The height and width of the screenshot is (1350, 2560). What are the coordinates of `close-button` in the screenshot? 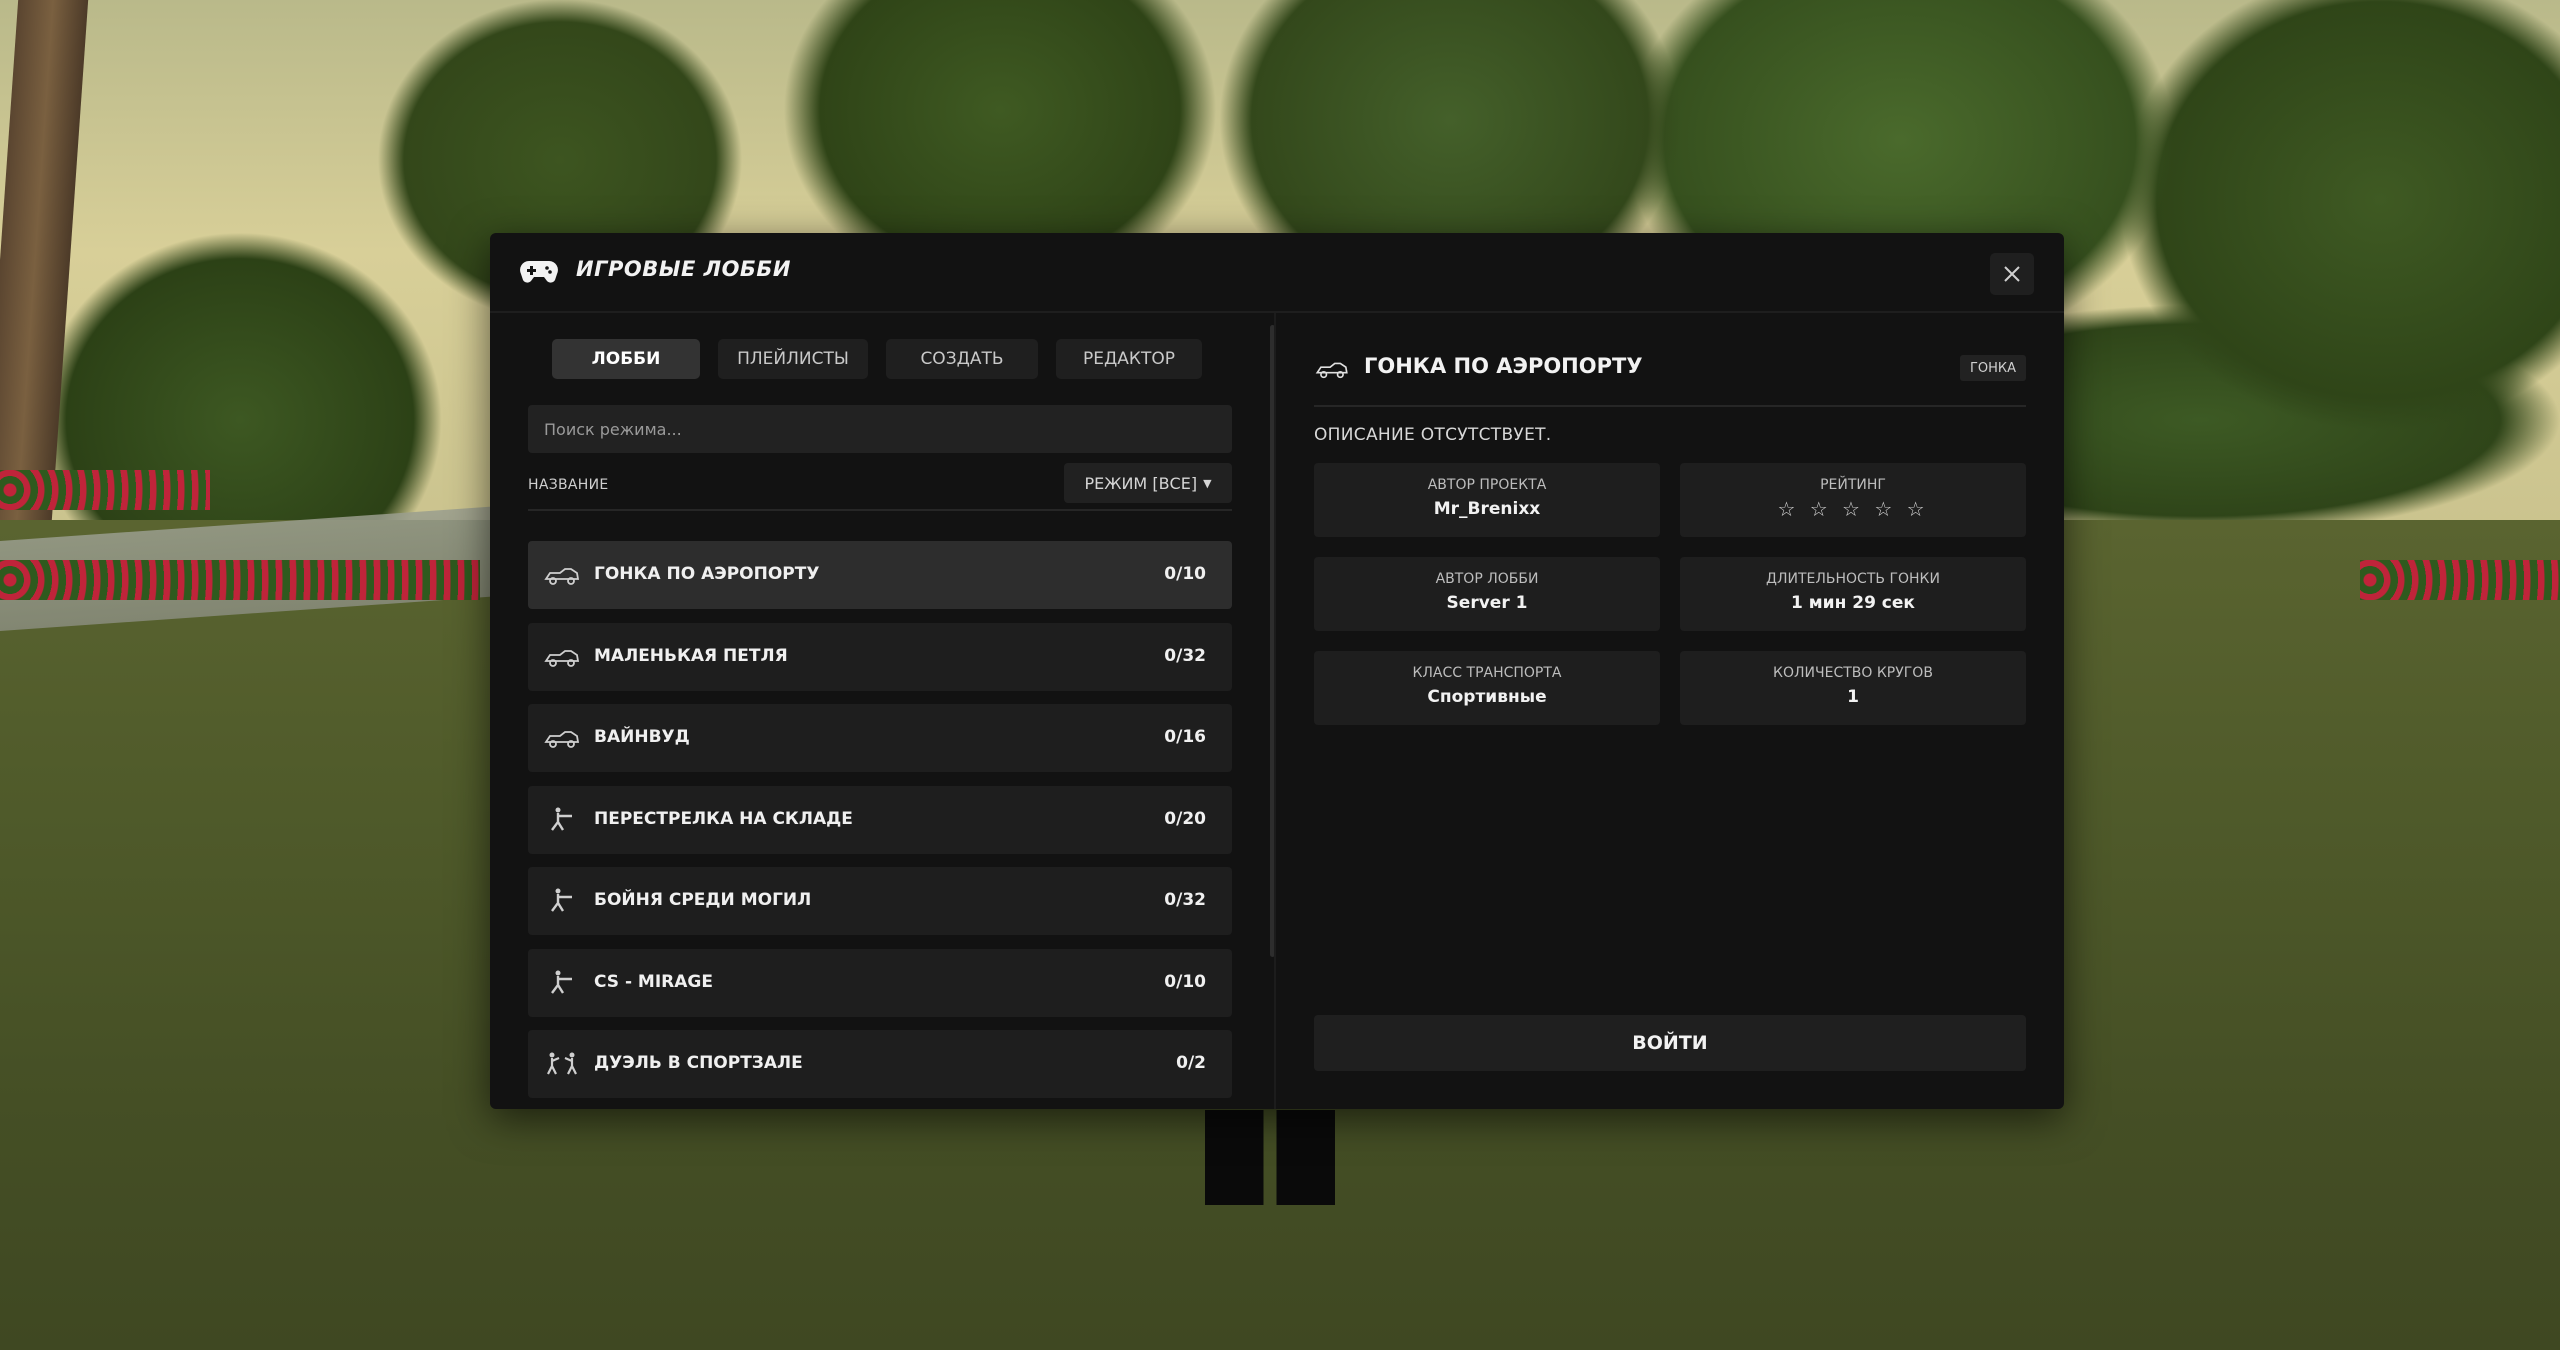 It's located at (2012, 274).